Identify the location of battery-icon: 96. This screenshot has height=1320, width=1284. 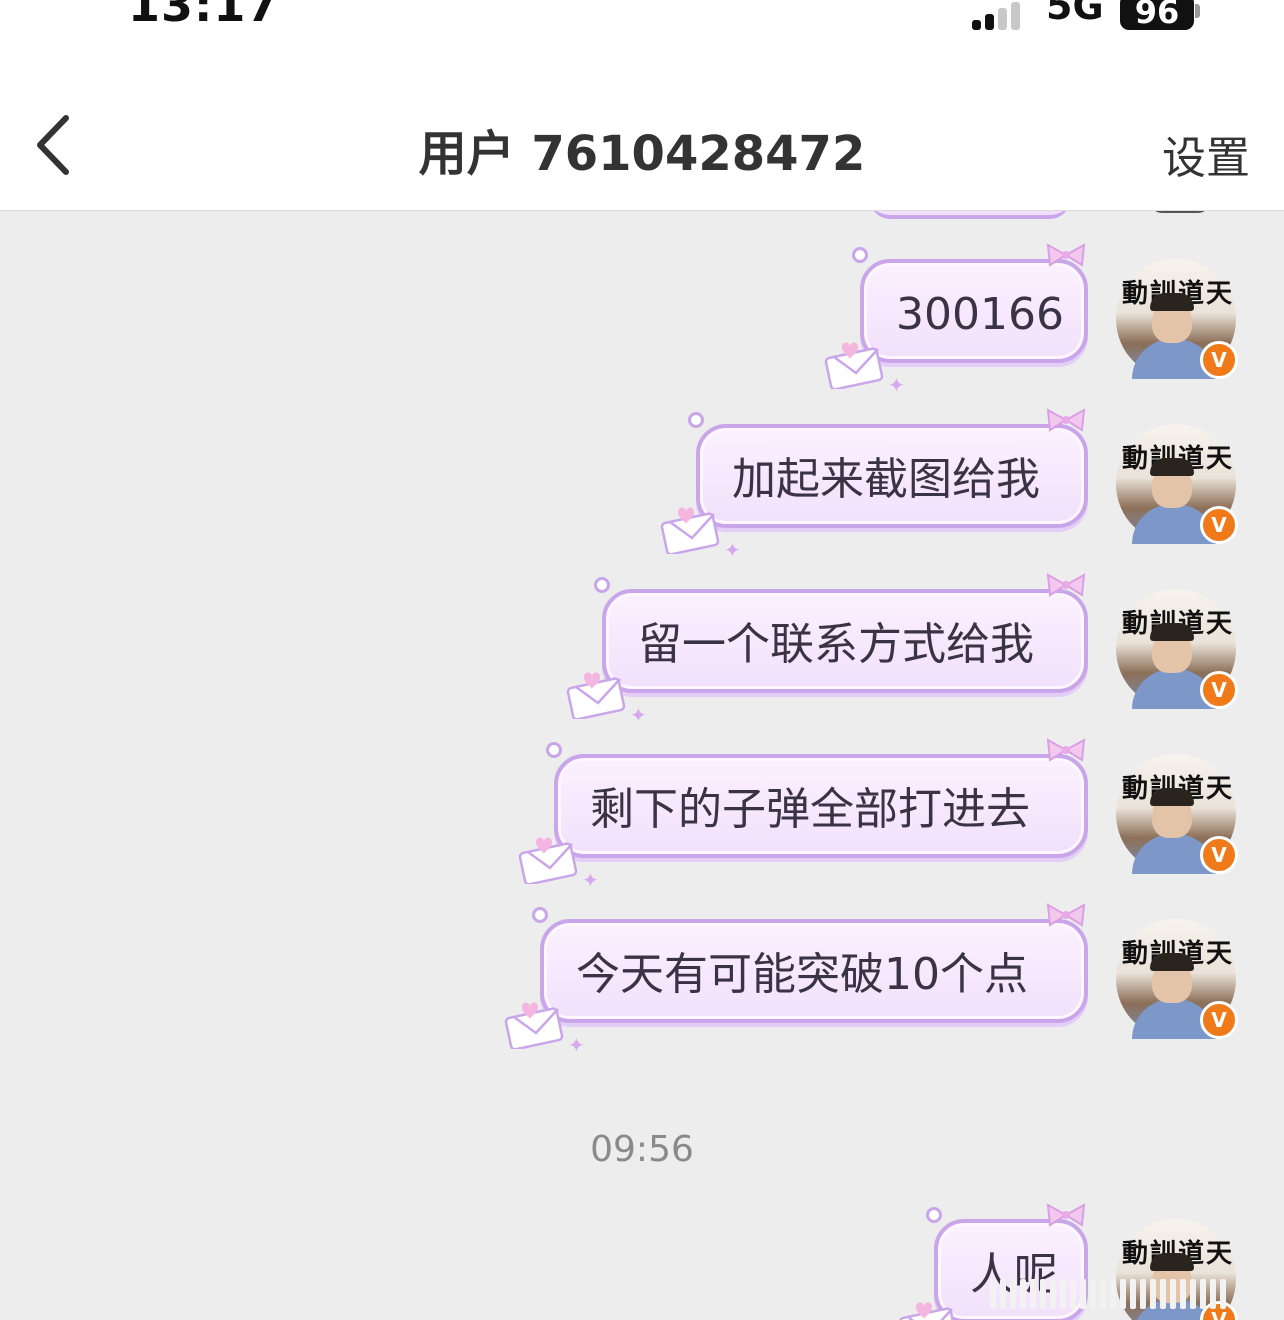
(1157, 15).